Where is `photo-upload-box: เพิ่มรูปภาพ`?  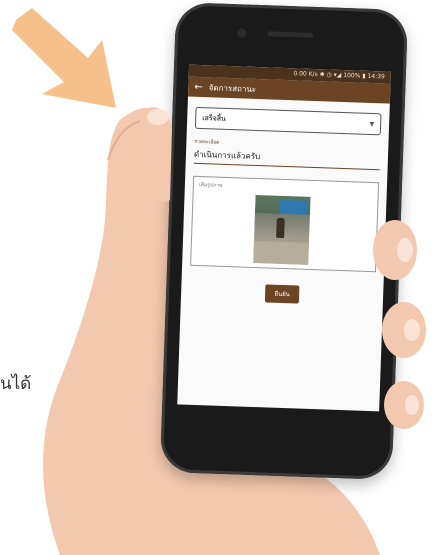
photo-upload-box: เพิ่มรูปภาพ is located at coordinates (285, 224).